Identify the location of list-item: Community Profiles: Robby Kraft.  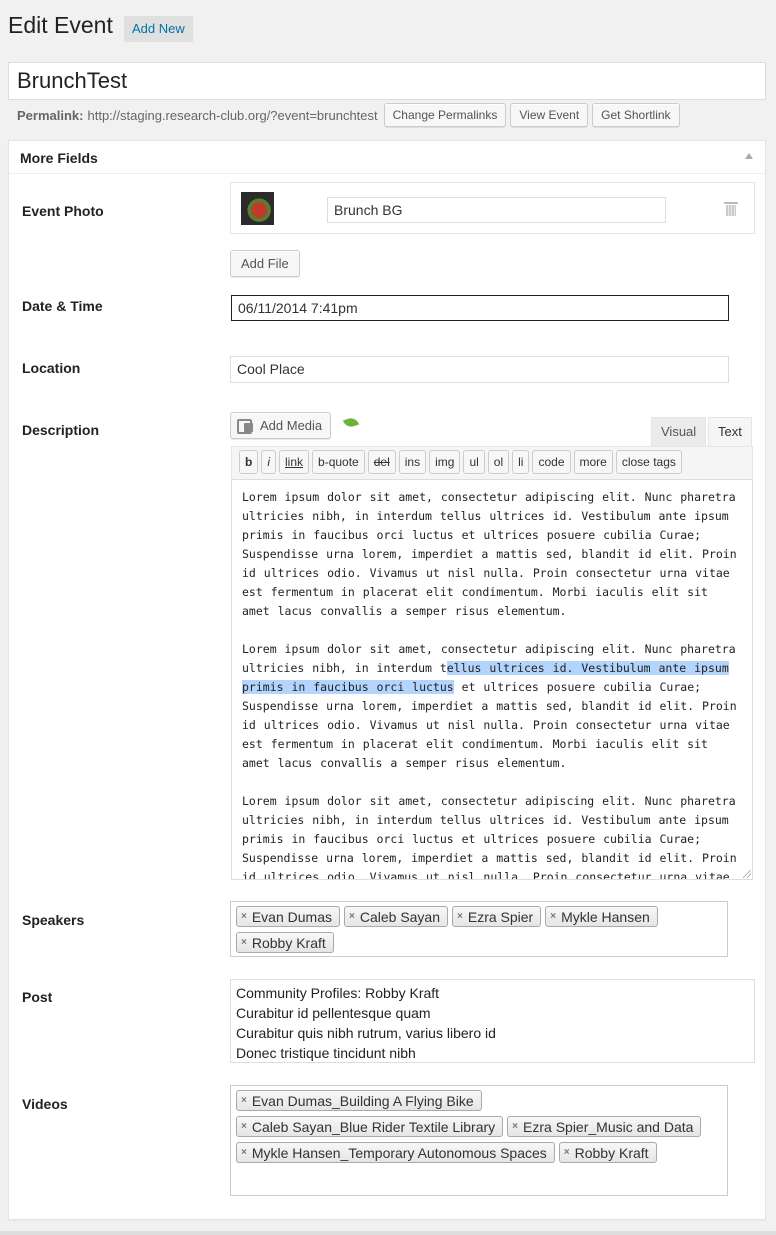
(492, 993).